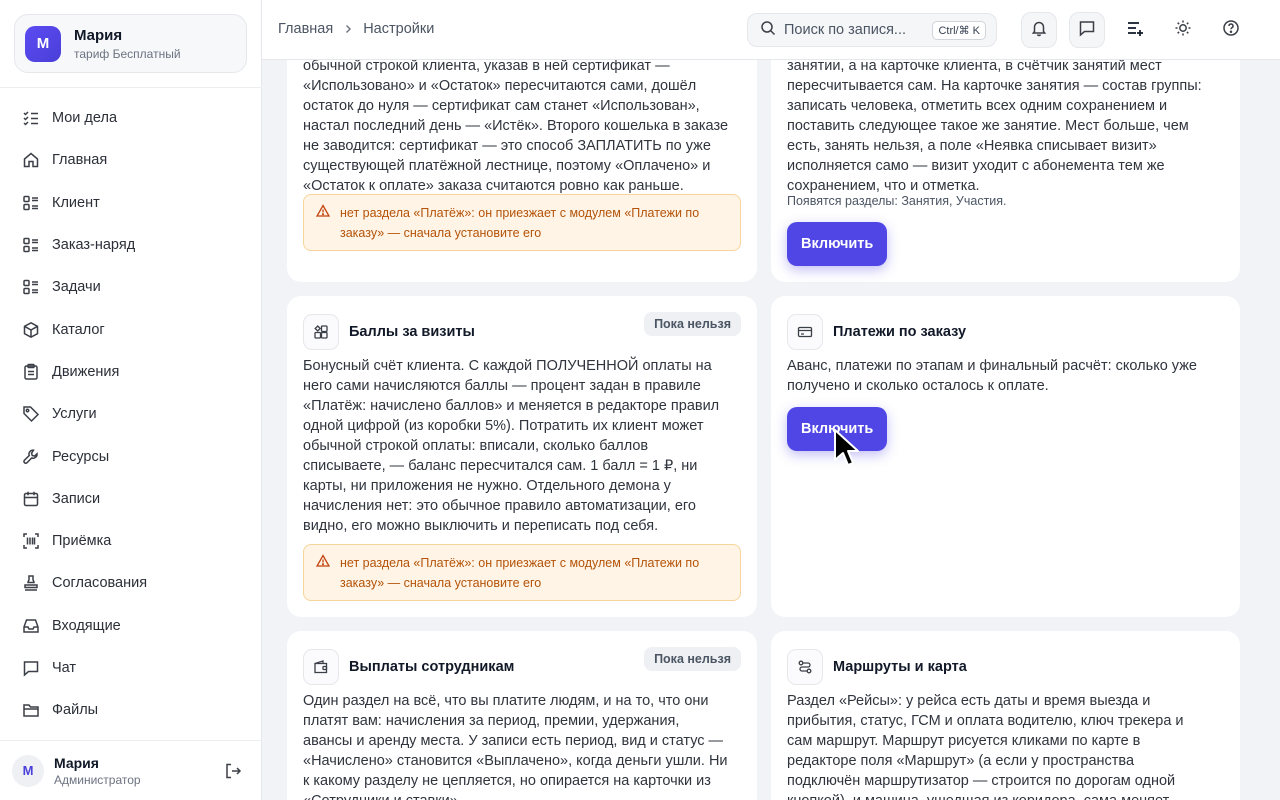 Image resolution: width=1280 pixels, height=800 pixels. I want to click on module-title: Выплаты сотрудникам, so click(432, 667).